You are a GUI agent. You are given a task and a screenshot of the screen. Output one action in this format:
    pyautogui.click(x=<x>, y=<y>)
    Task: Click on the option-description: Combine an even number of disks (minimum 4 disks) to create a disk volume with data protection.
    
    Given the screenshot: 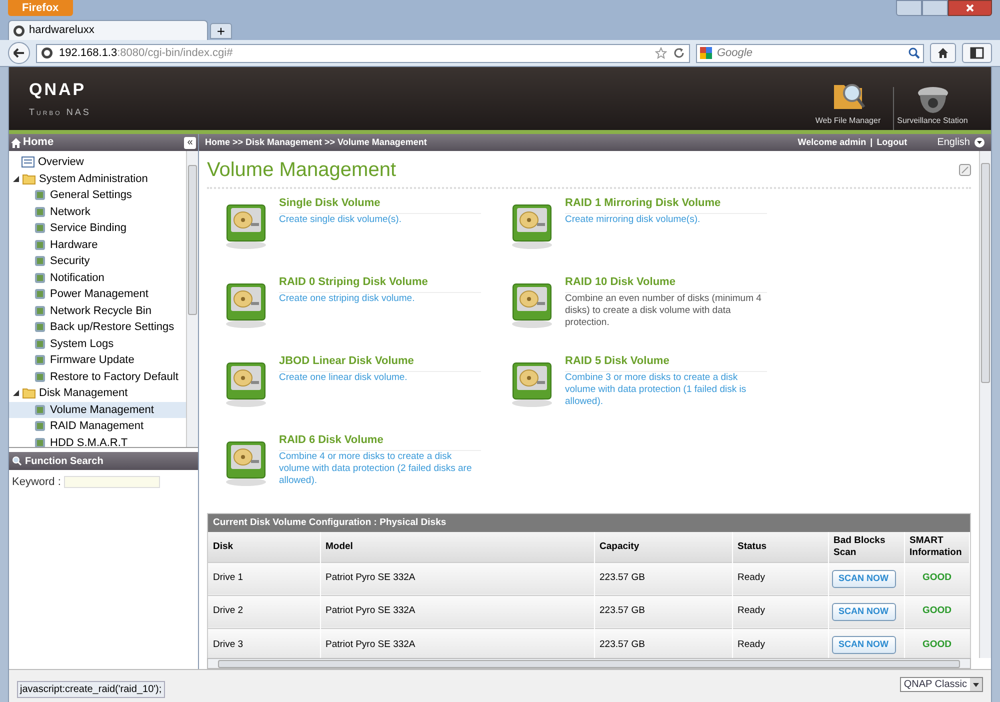 What is the action you would take?
    pyautogui.click(x=666, y=310)
    